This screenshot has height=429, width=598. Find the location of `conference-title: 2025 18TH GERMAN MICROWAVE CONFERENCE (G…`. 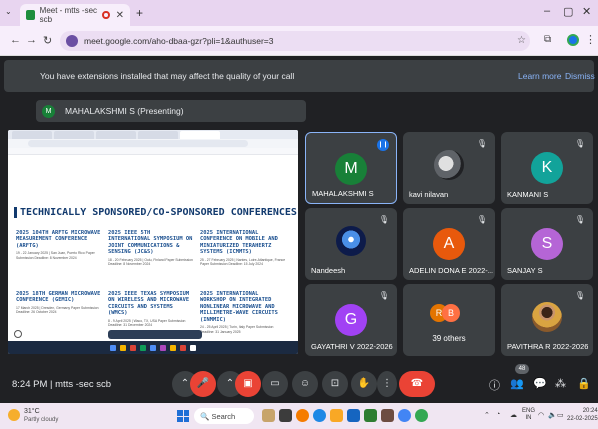

conference-title: 2025 18TH GERMAN MICROWAVE CONFERENCE (G… is located at coordinates (58, 297).